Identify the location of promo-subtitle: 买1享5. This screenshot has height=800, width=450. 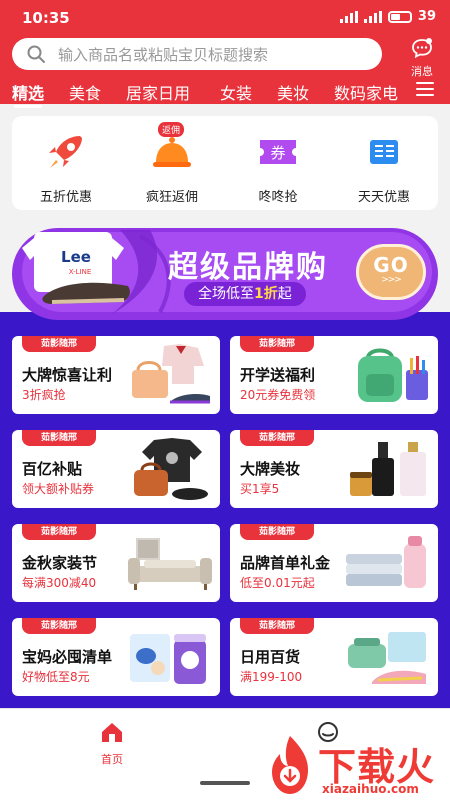
(260, 489).